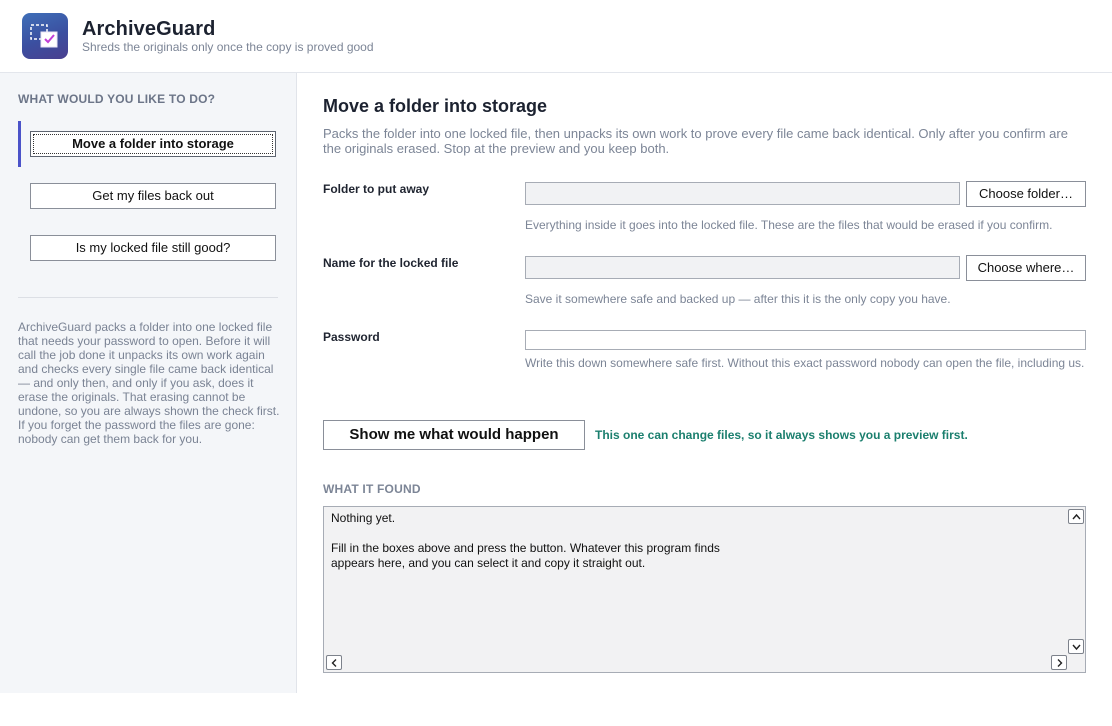  I want to click on app-title: ArchiveGuard, so click(149, 29).